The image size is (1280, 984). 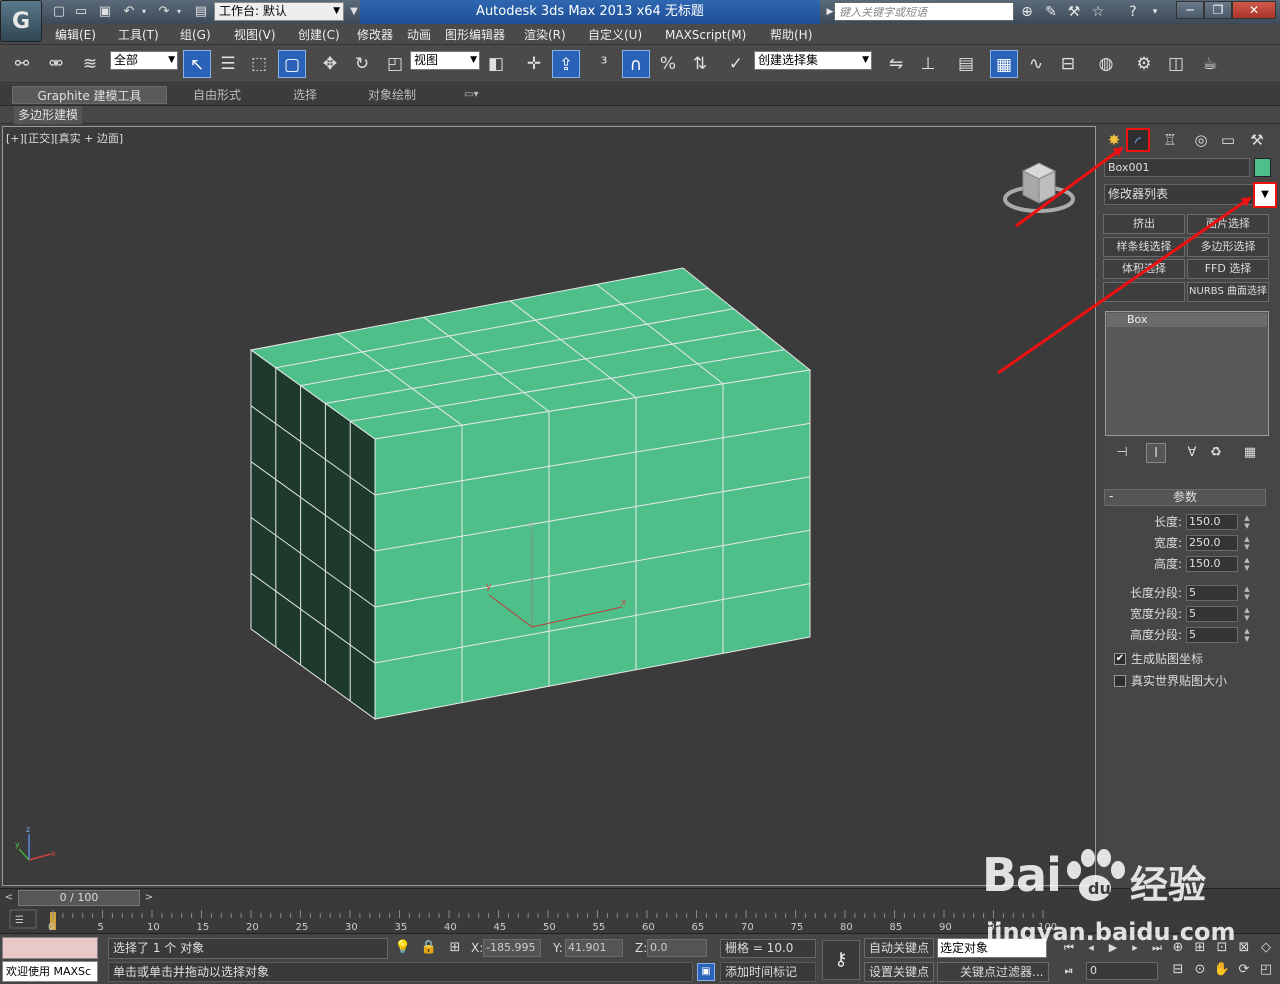 I want to click on height-input: 150.0, so click(x=1212, y=564).